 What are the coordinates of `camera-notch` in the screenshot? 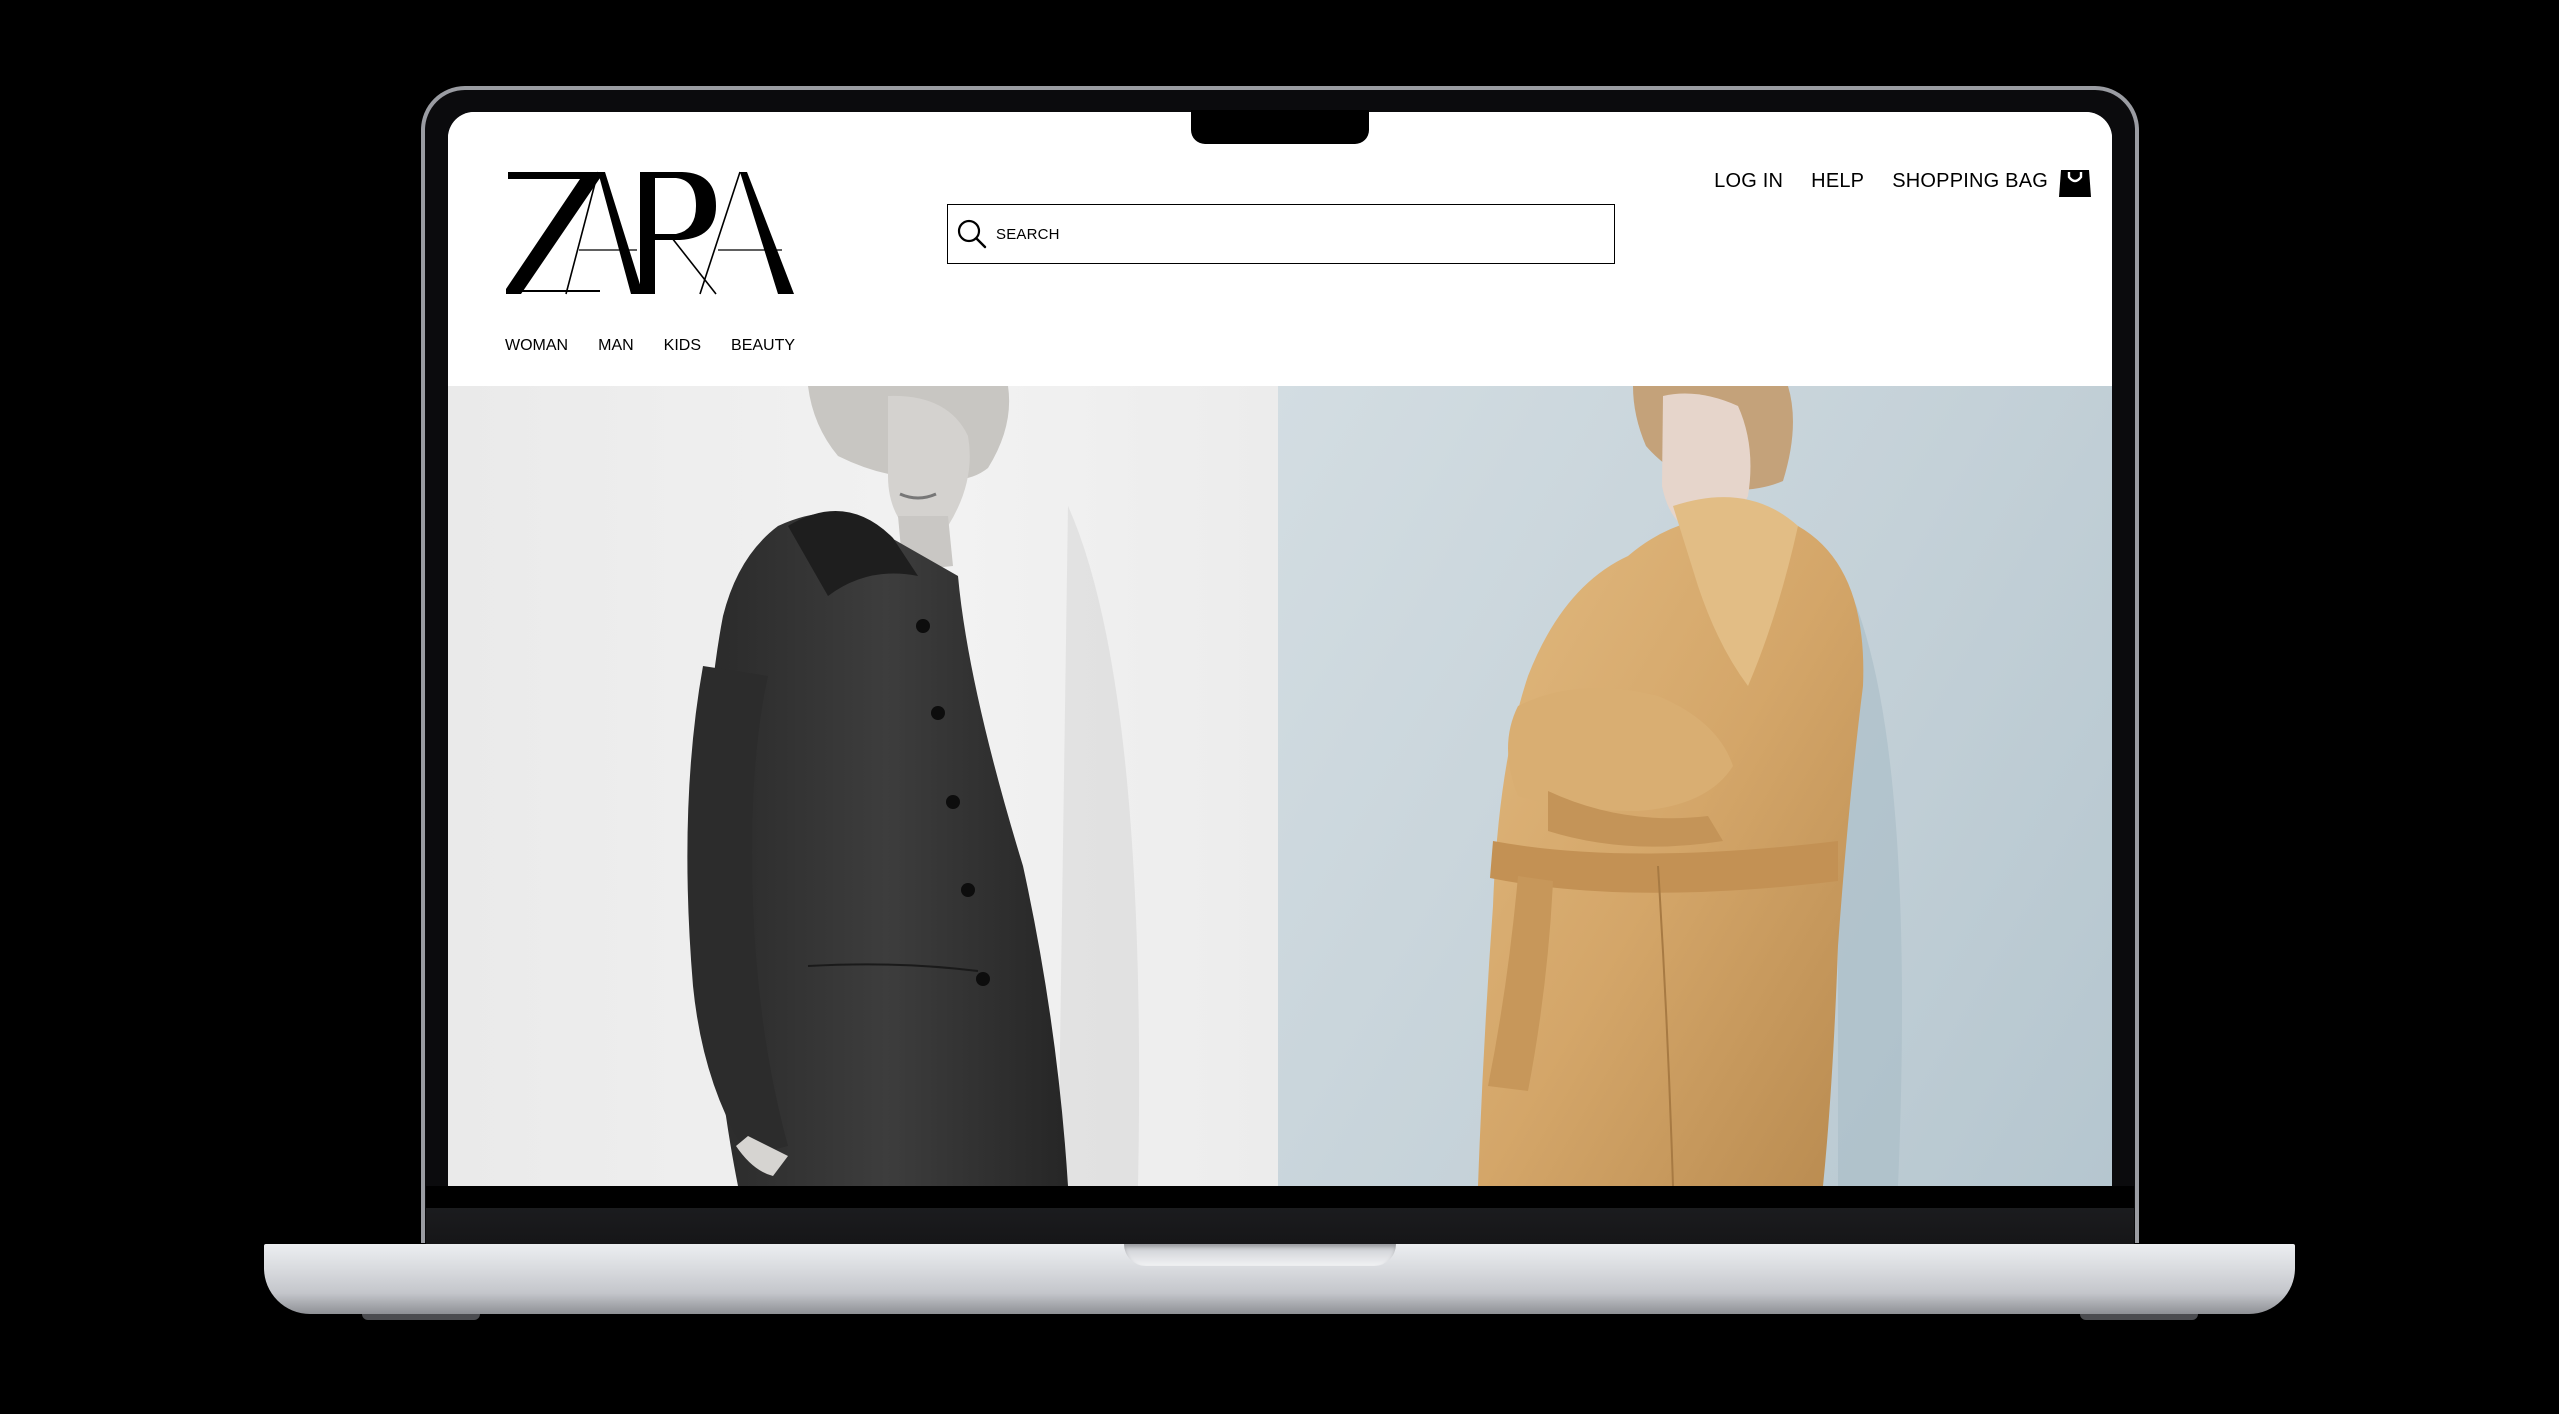 It's located at (1280, 127).